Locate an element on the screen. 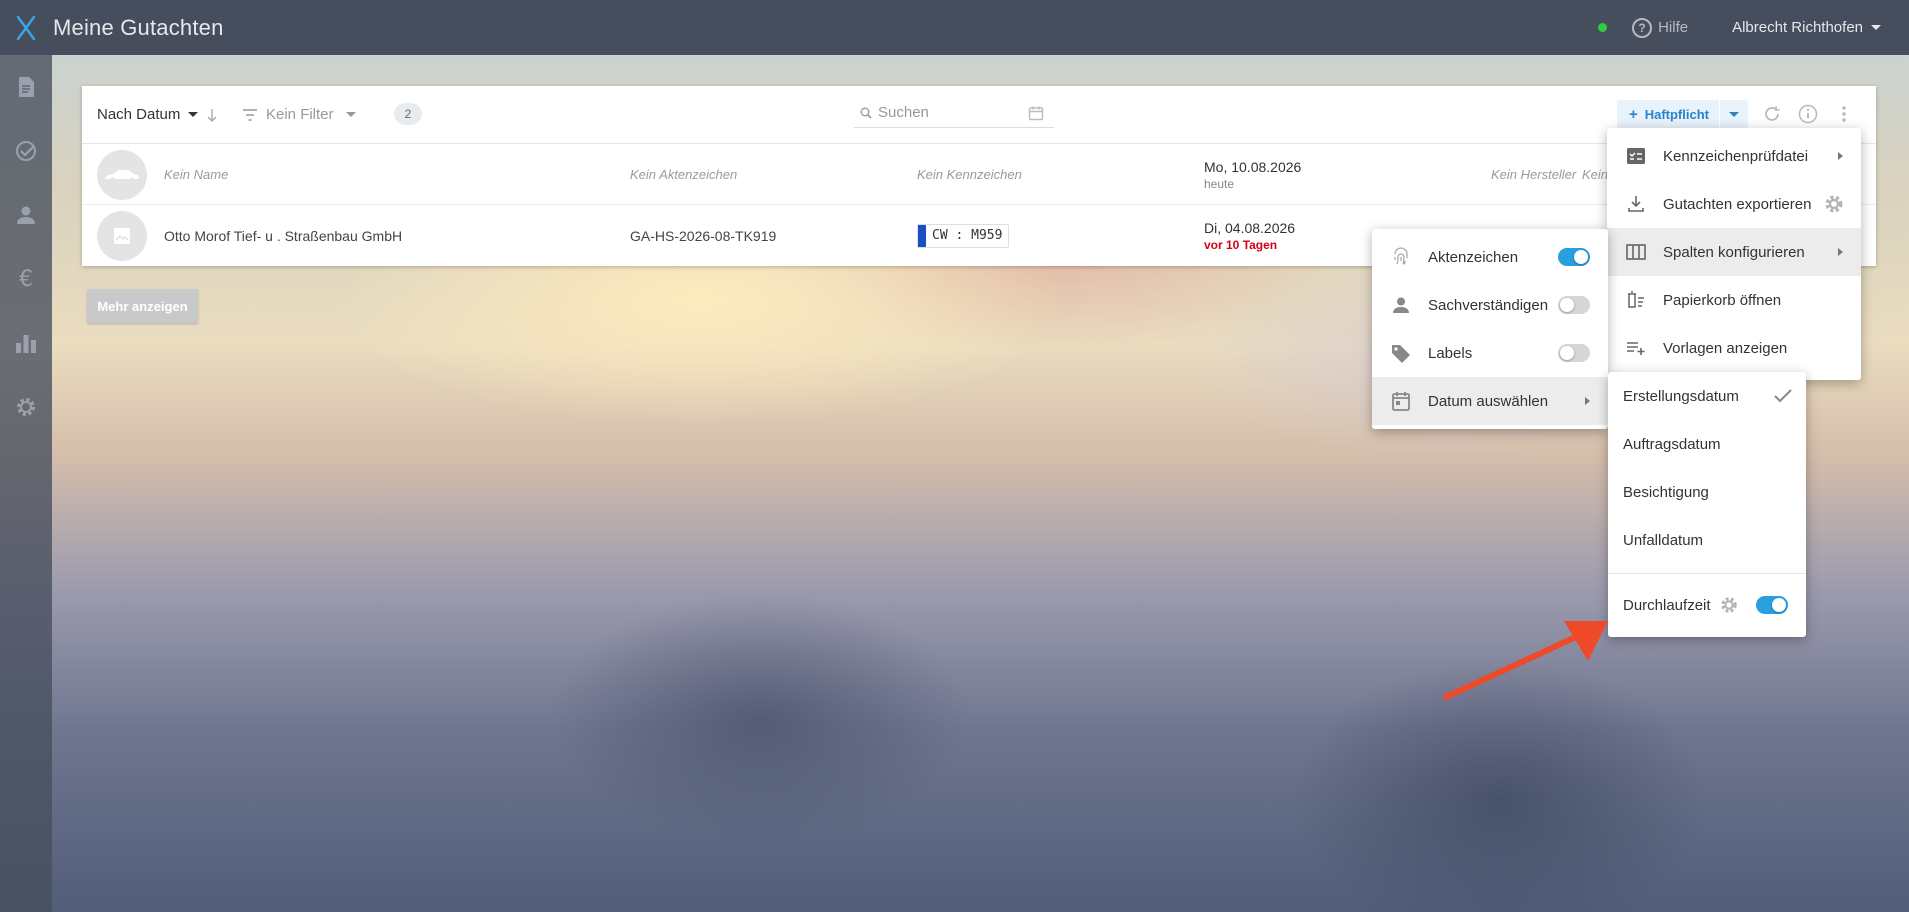 The image size is (1909, 912). owner-name: Otto Morof Tief- u . Straßenbau GmbH is located at coordinates (283, 235).